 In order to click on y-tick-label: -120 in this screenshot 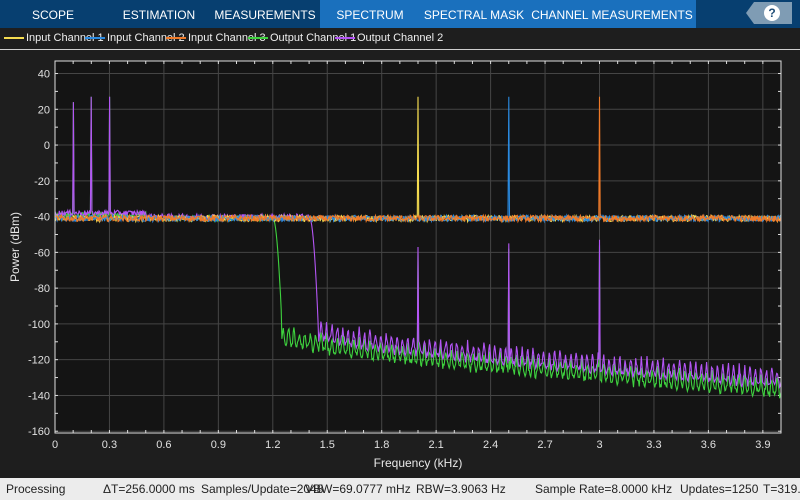, I will do `click(39, 361)`.